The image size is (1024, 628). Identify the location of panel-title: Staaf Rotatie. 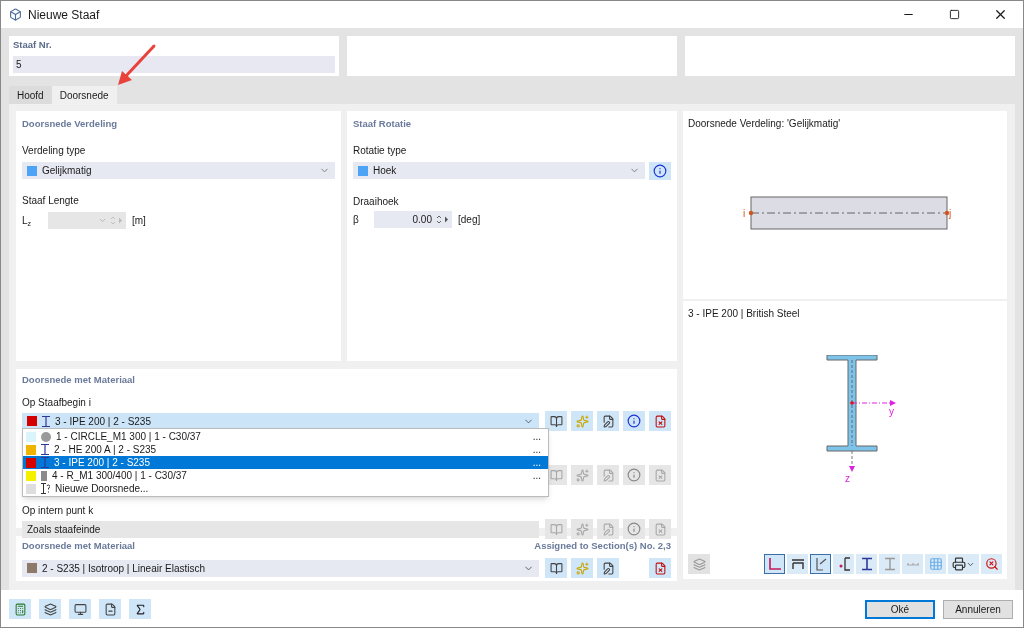
(383, 124).